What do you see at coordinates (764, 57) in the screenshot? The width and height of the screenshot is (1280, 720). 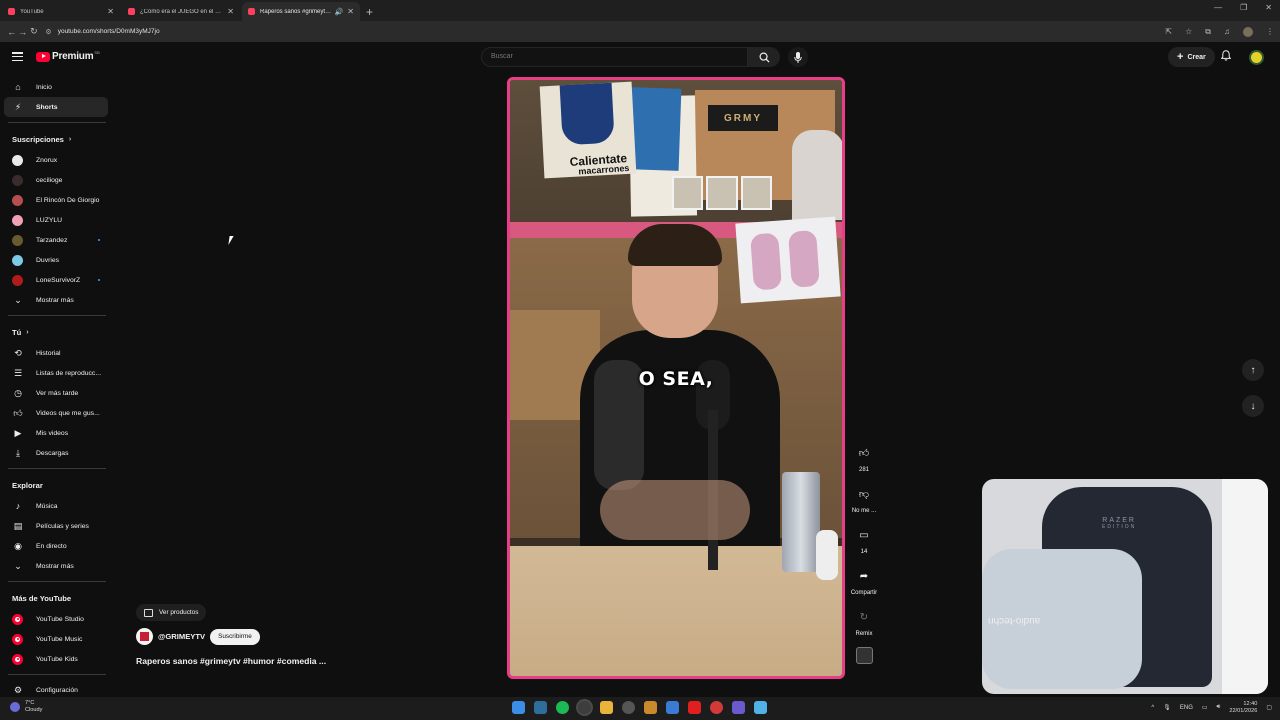 I see `search-button` at bounding box center [764, 57].